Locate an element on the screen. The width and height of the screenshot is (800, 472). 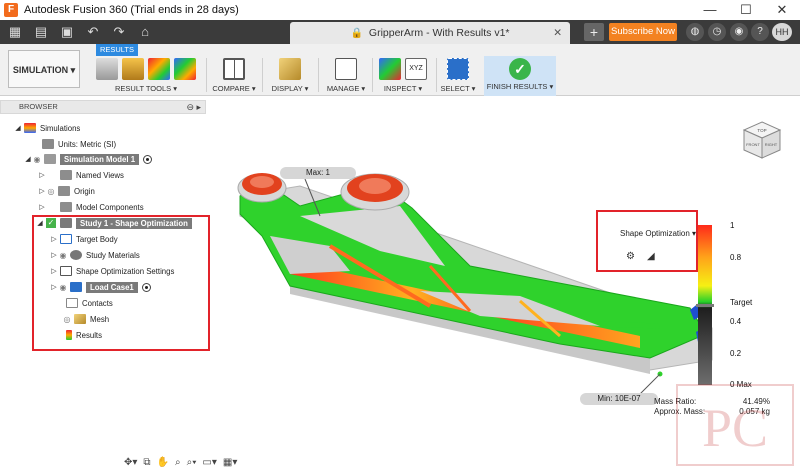
left-boss is located at coordinates (262, 188).